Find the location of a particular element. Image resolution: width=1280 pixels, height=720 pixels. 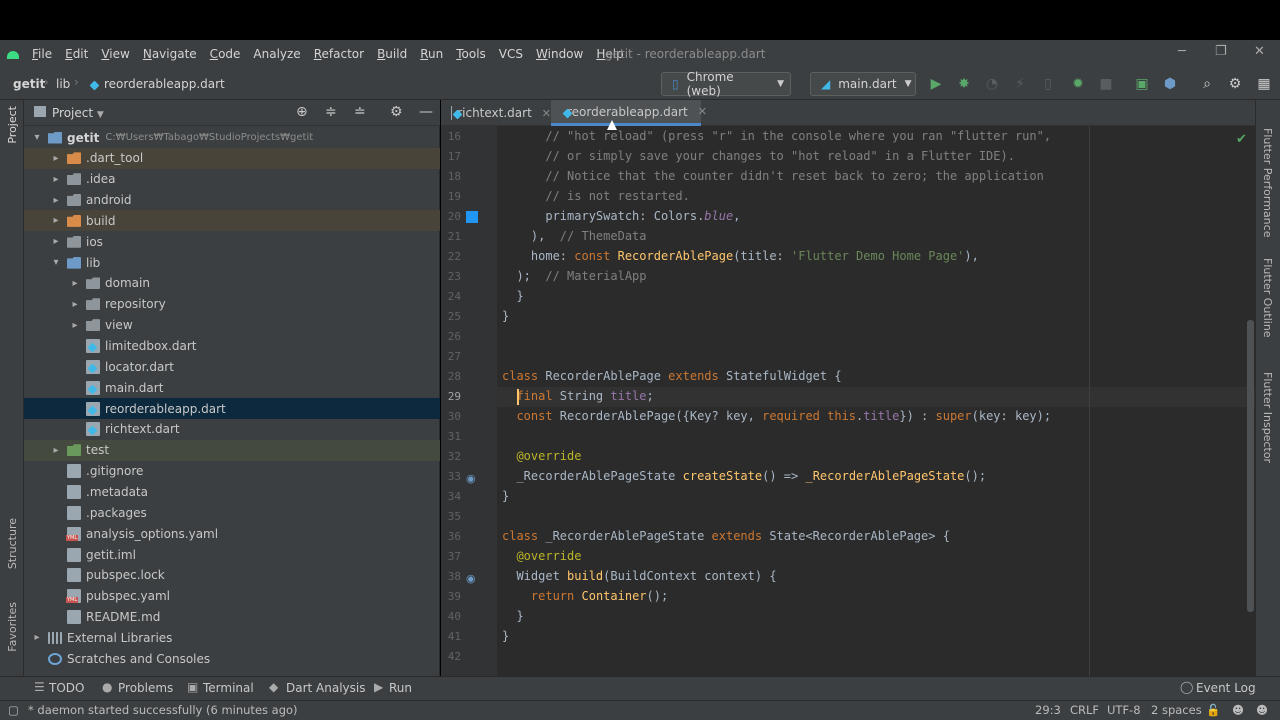

tool-terminal: Terminal is located at coordinates (228, 688).